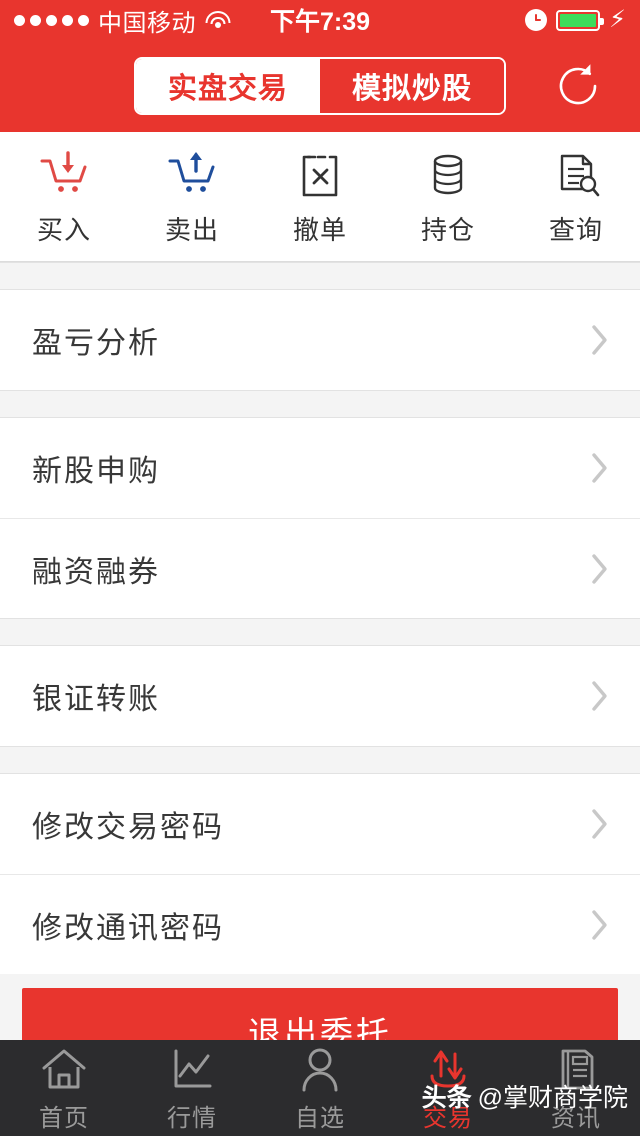 This screenshot has width=640, height=1136. What do you see at coordinates (319, 229) in the screenshot?
I see `quick-action-label: 撤单` at bounding box center [319, 229].